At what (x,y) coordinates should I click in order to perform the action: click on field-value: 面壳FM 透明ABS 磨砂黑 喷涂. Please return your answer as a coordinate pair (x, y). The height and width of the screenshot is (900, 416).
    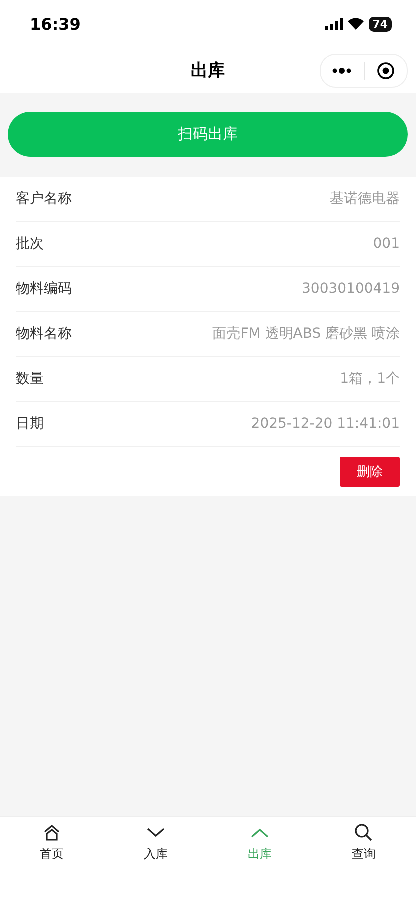
    Looking at the image, I should click on (306, 334).